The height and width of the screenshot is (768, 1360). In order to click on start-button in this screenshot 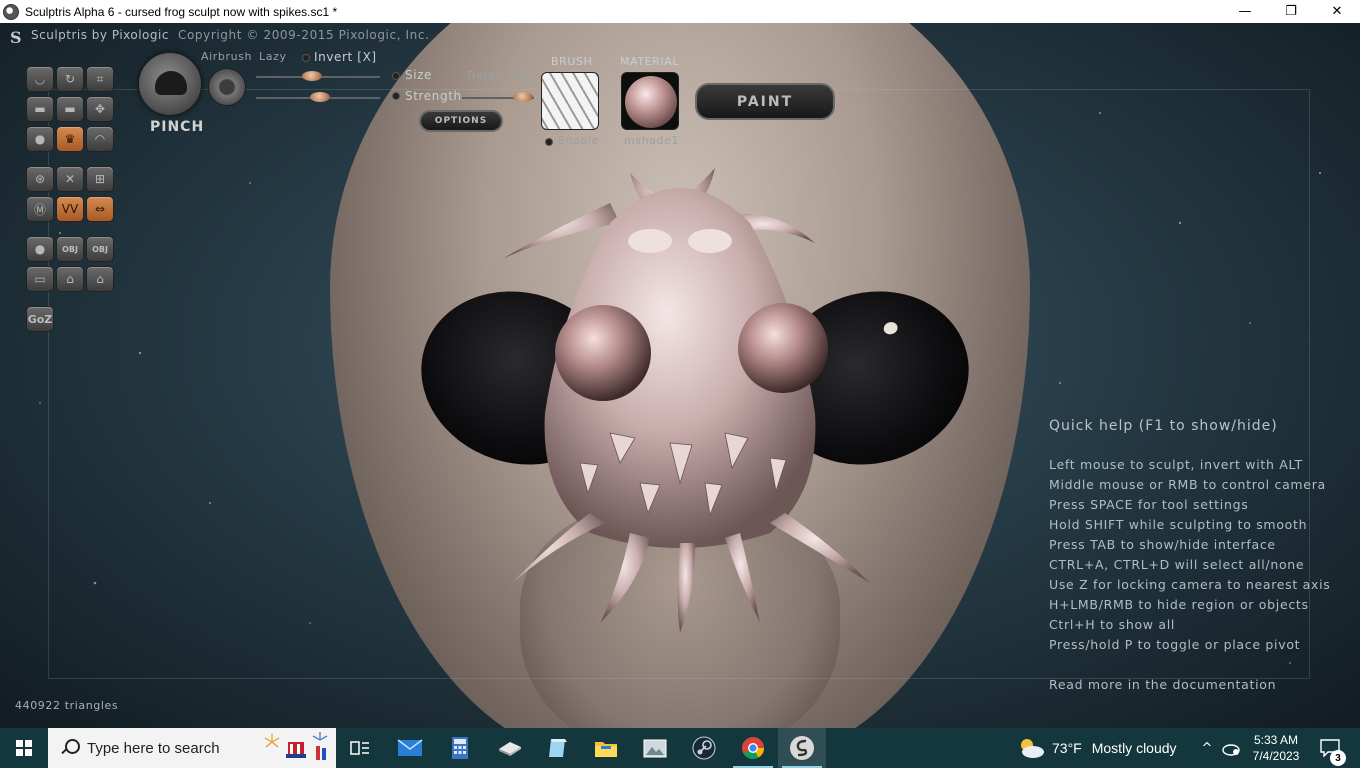, I will do `click(24, 748)`.